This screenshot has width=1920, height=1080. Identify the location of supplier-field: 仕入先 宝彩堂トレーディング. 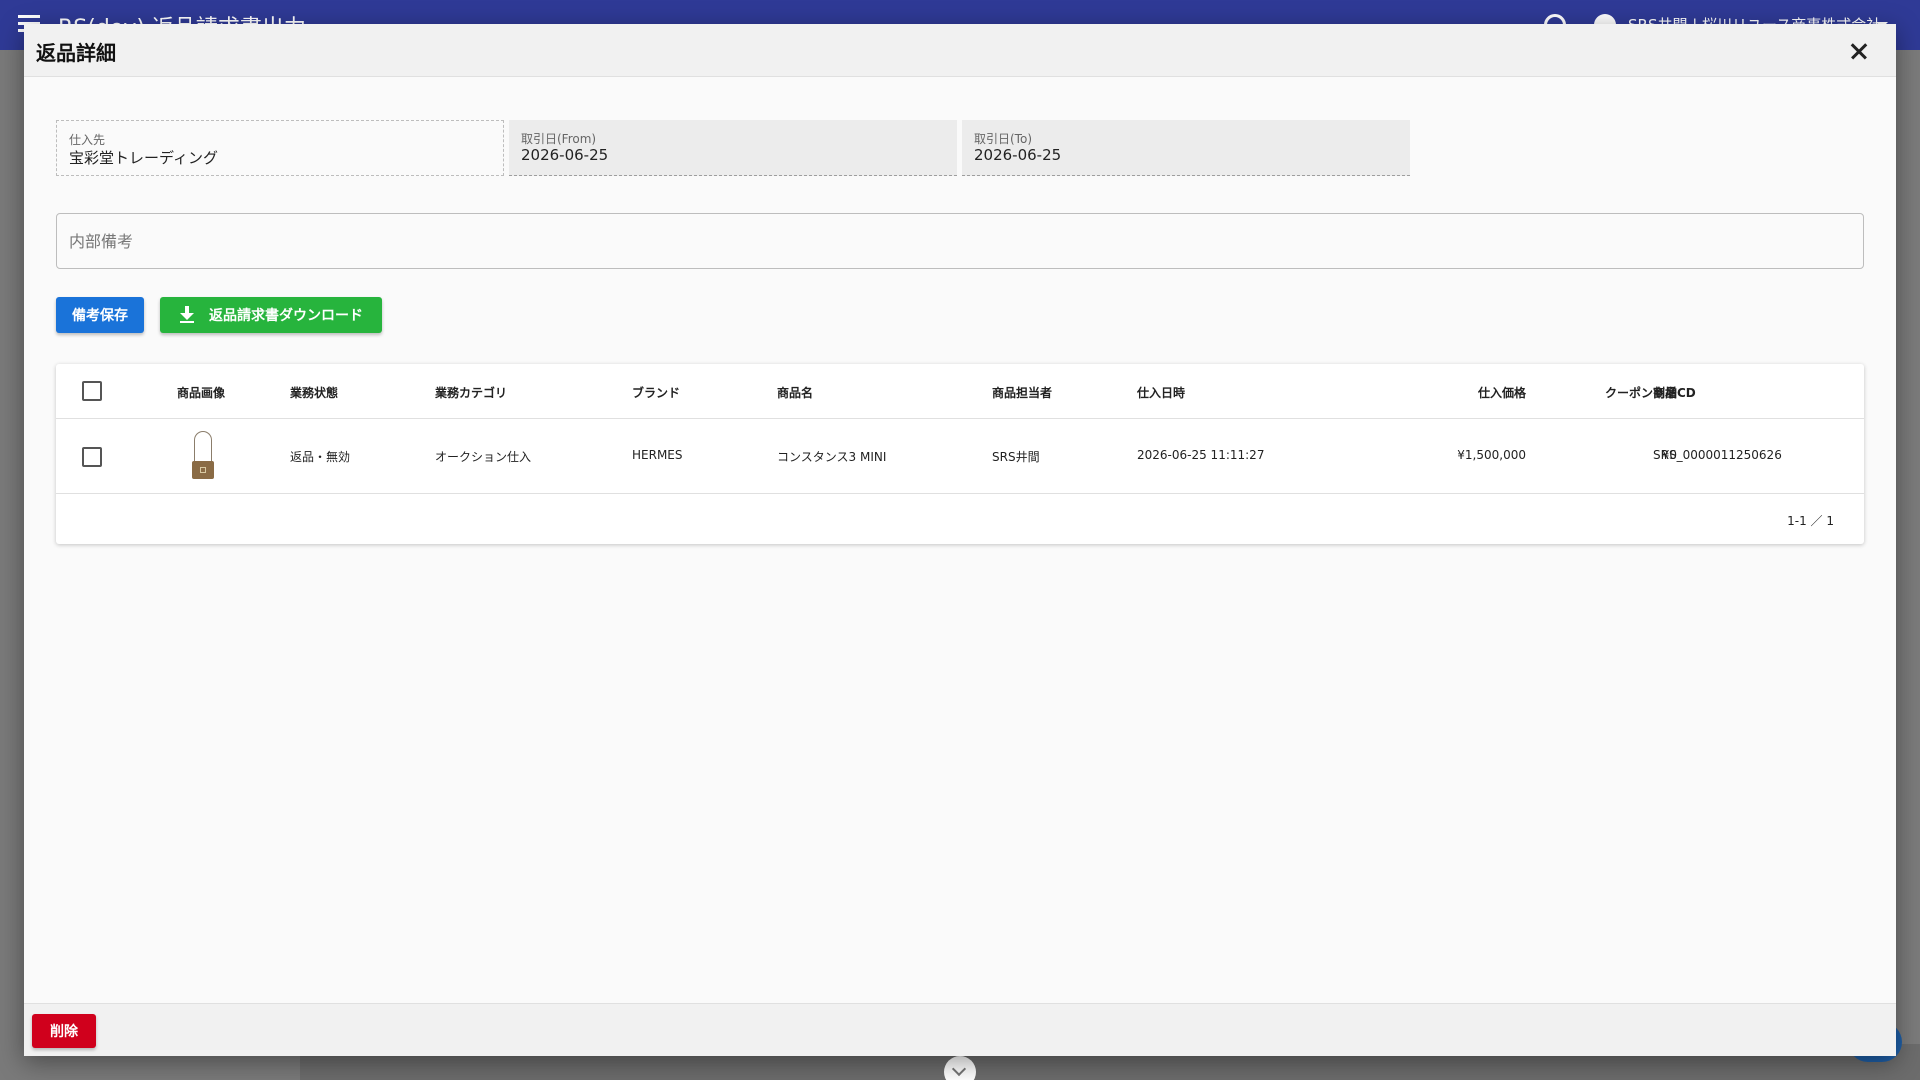
(280, 148).